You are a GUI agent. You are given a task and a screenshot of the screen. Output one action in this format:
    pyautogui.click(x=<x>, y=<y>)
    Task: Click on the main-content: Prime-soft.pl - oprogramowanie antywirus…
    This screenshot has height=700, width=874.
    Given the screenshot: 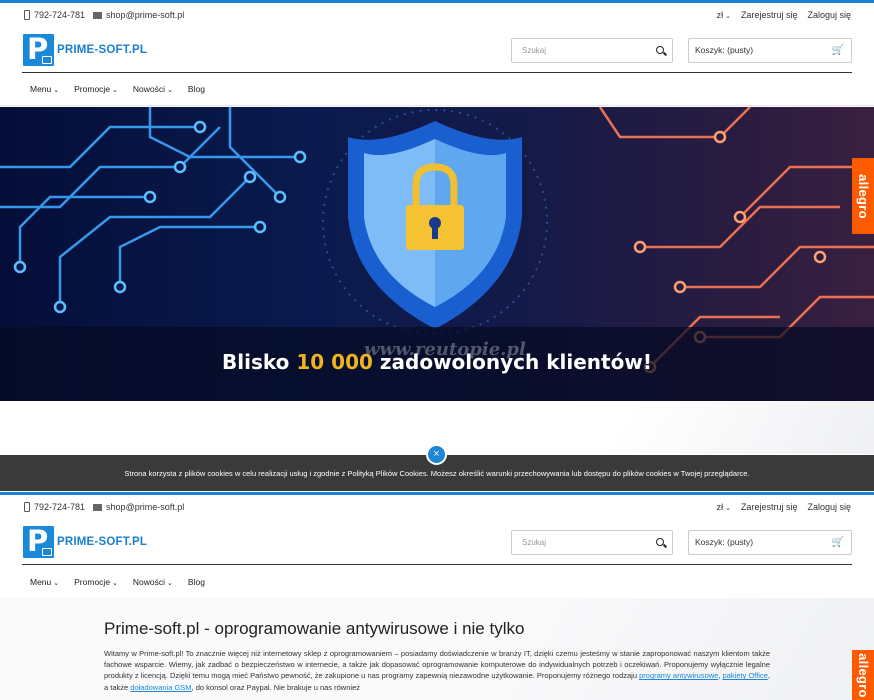 What is the action you would take?
    pyautogui.click(x=437, y=649)
    